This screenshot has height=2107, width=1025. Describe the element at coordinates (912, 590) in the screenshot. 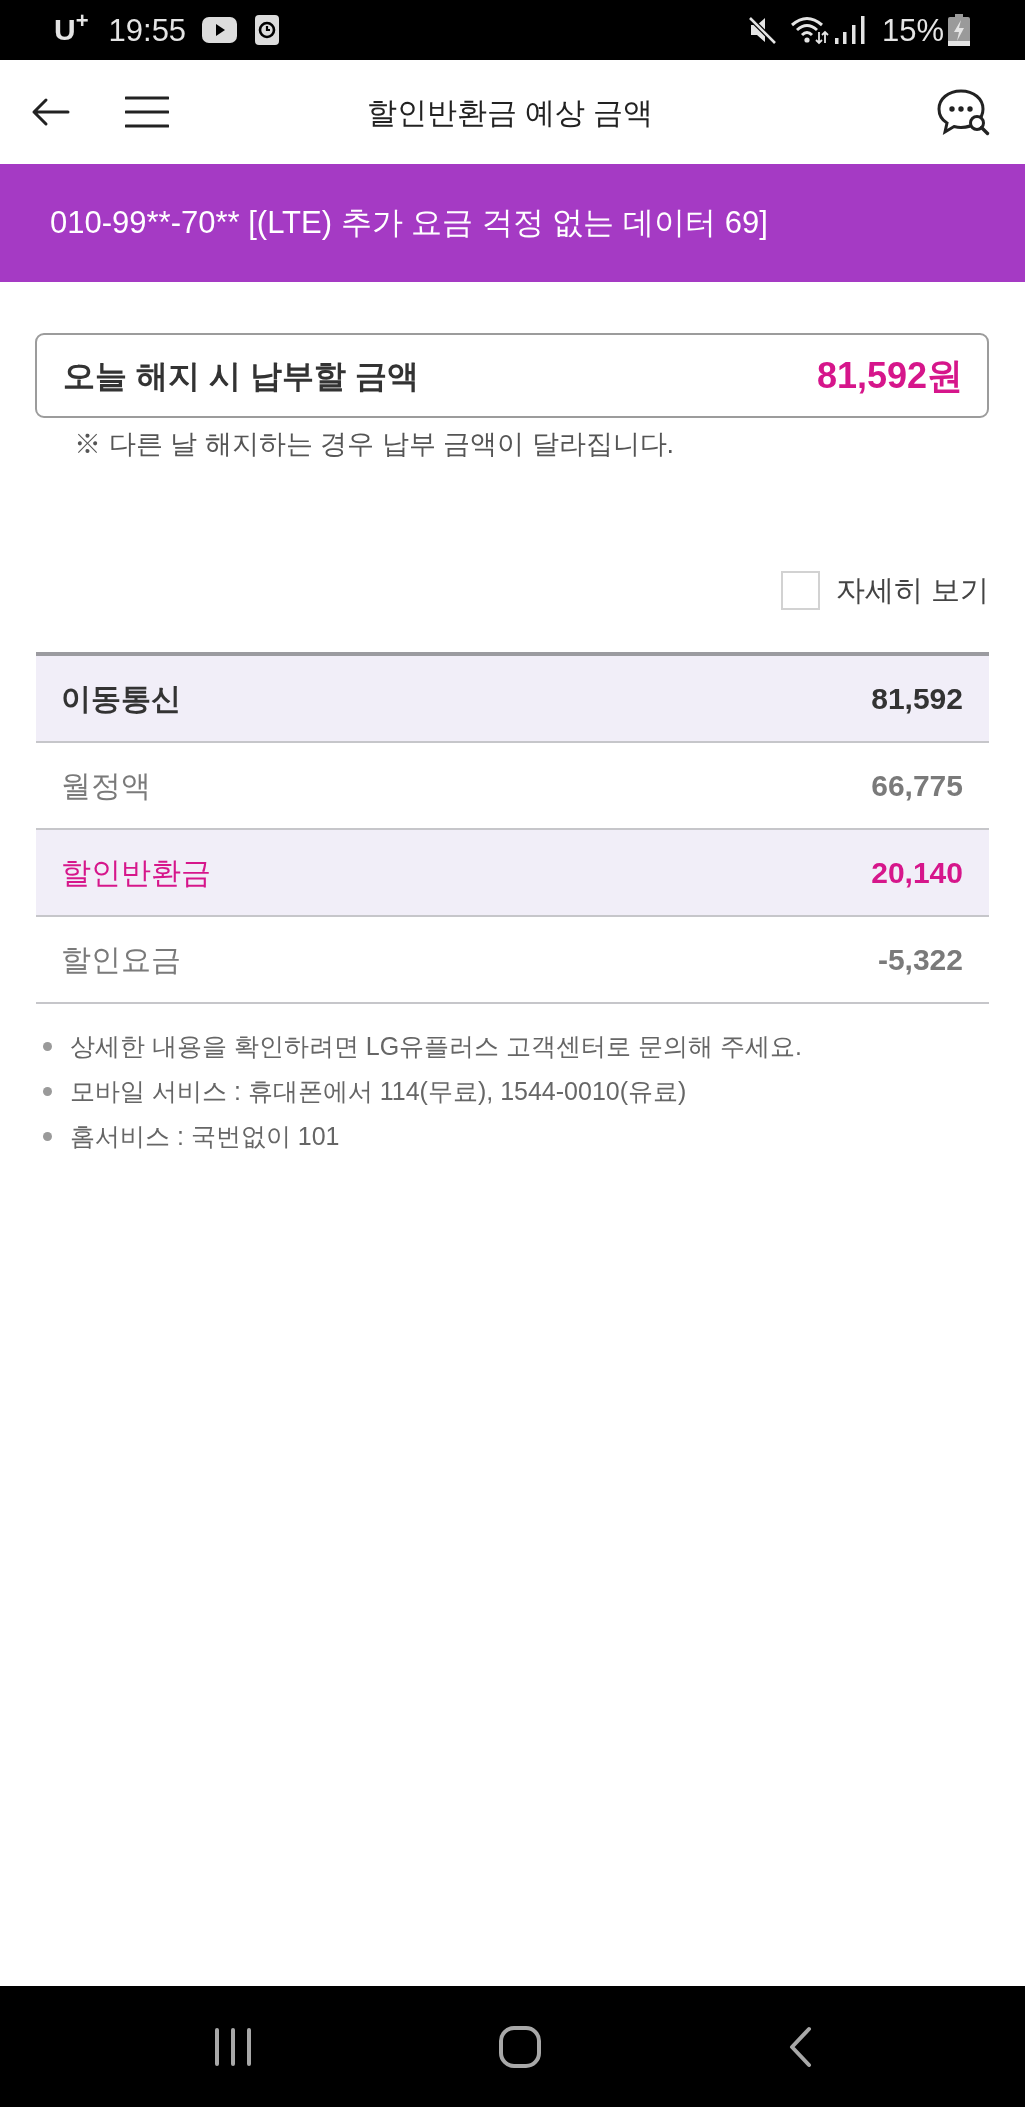

I see `details-label: 자세히 보기` at that location.